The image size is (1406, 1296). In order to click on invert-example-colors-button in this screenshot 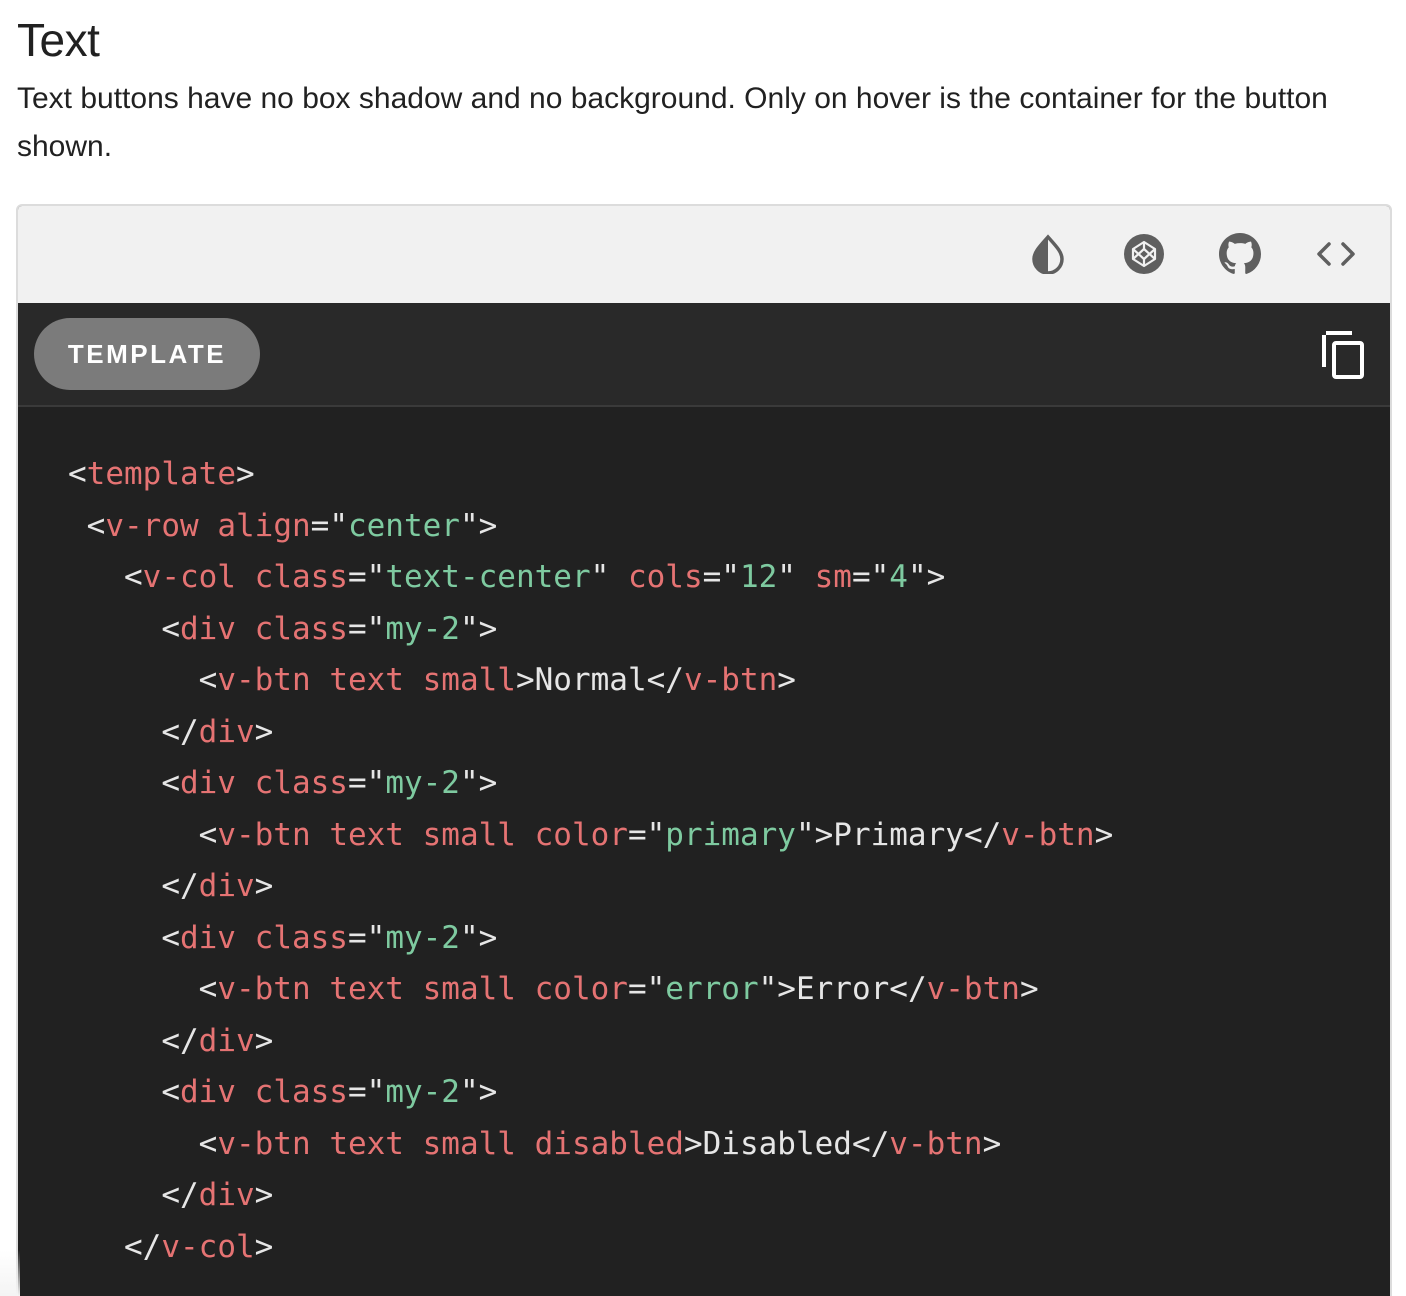, I will do `click(1048, 254)`.